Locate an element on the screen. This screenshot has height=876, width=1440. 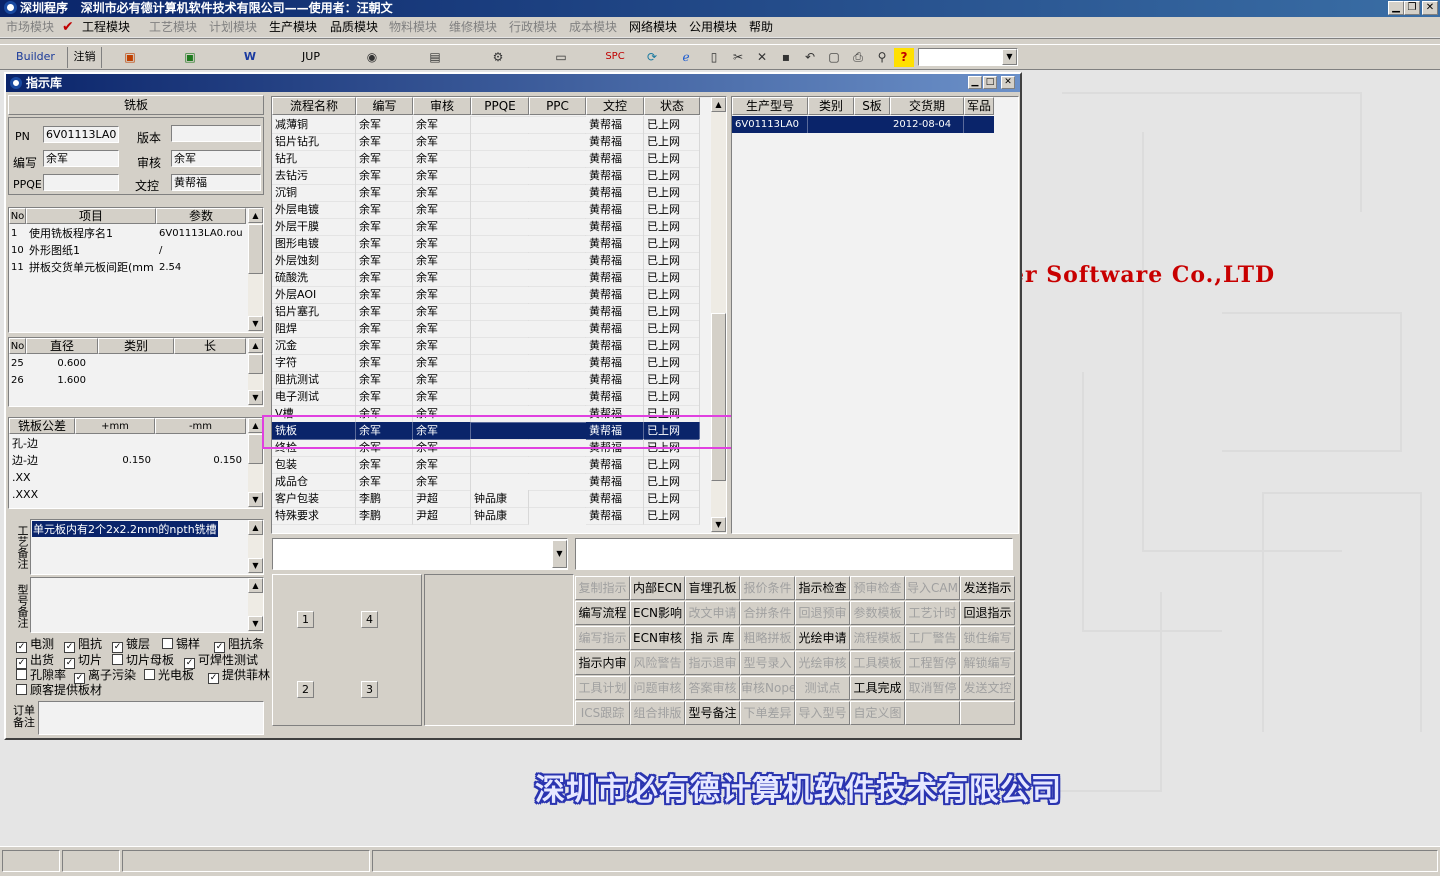
action-button-21: 流程模板 is located at coordinates (877, 638).